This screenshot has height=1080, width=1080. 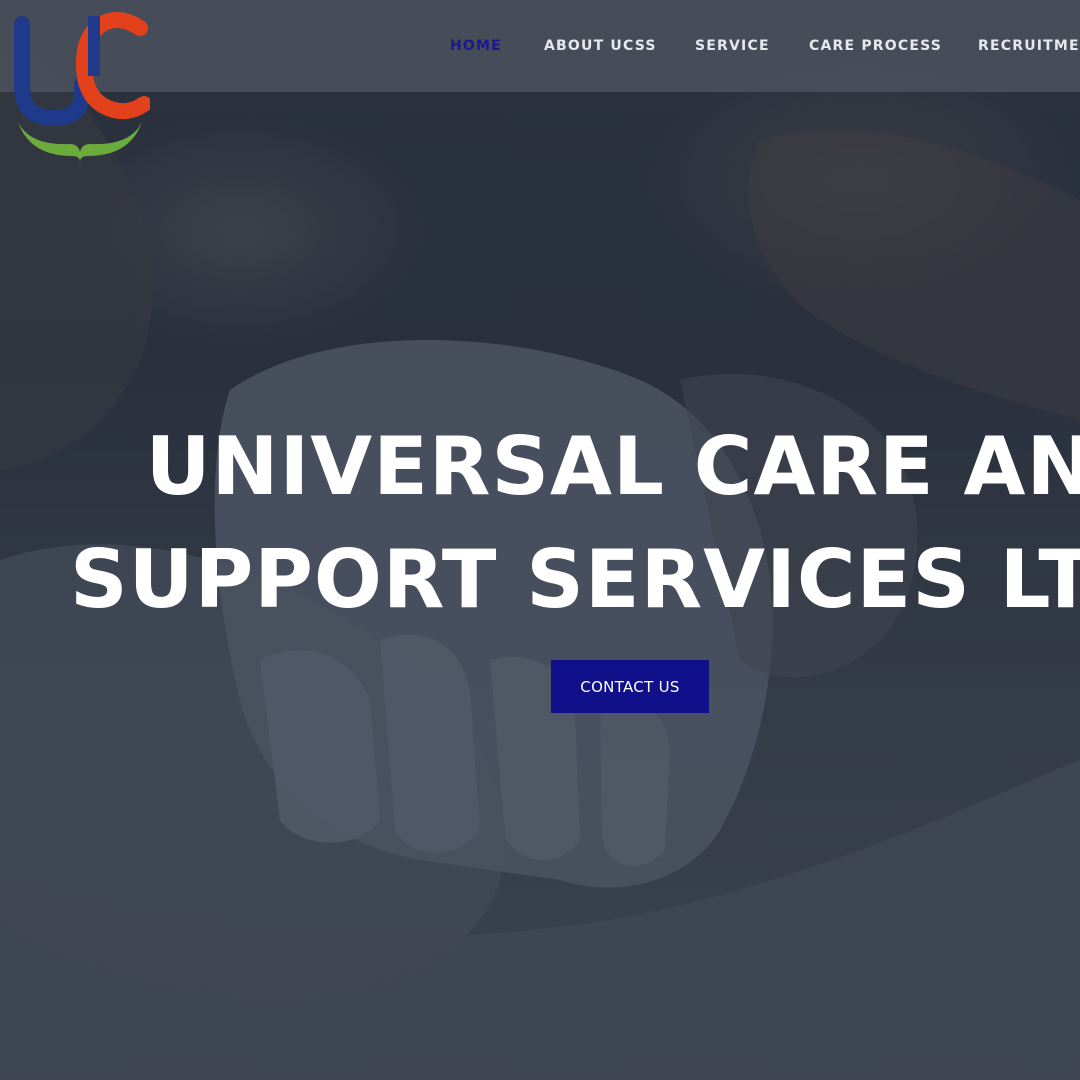 What do you see at coordinates (630, 686) in the screenshot?
I see `contact-us-button: CONTACT US` at bounding box center [630, 686].